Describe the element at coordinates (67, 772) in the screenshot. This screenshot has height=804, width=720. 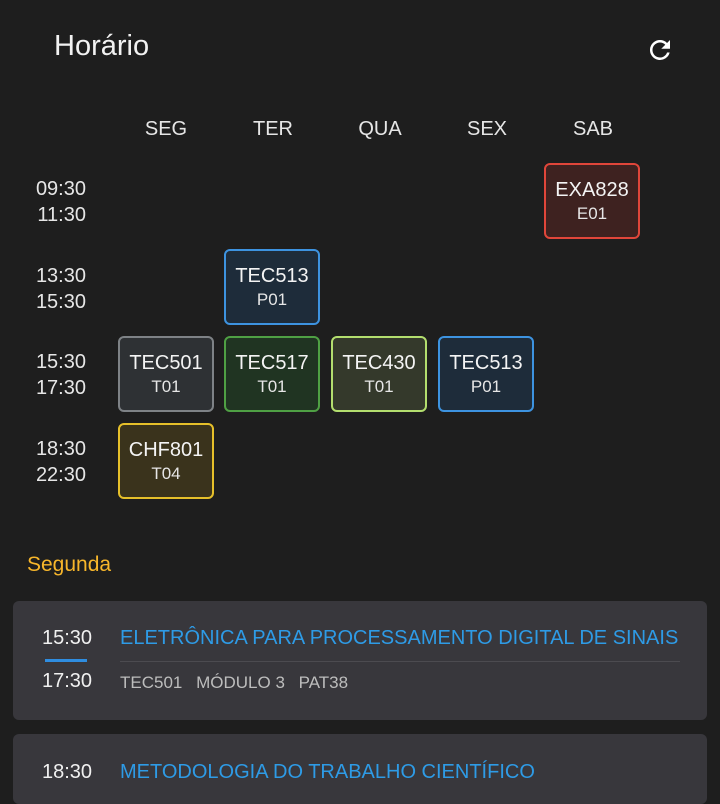
I see `agenda-start-time: 18:30` at that location.